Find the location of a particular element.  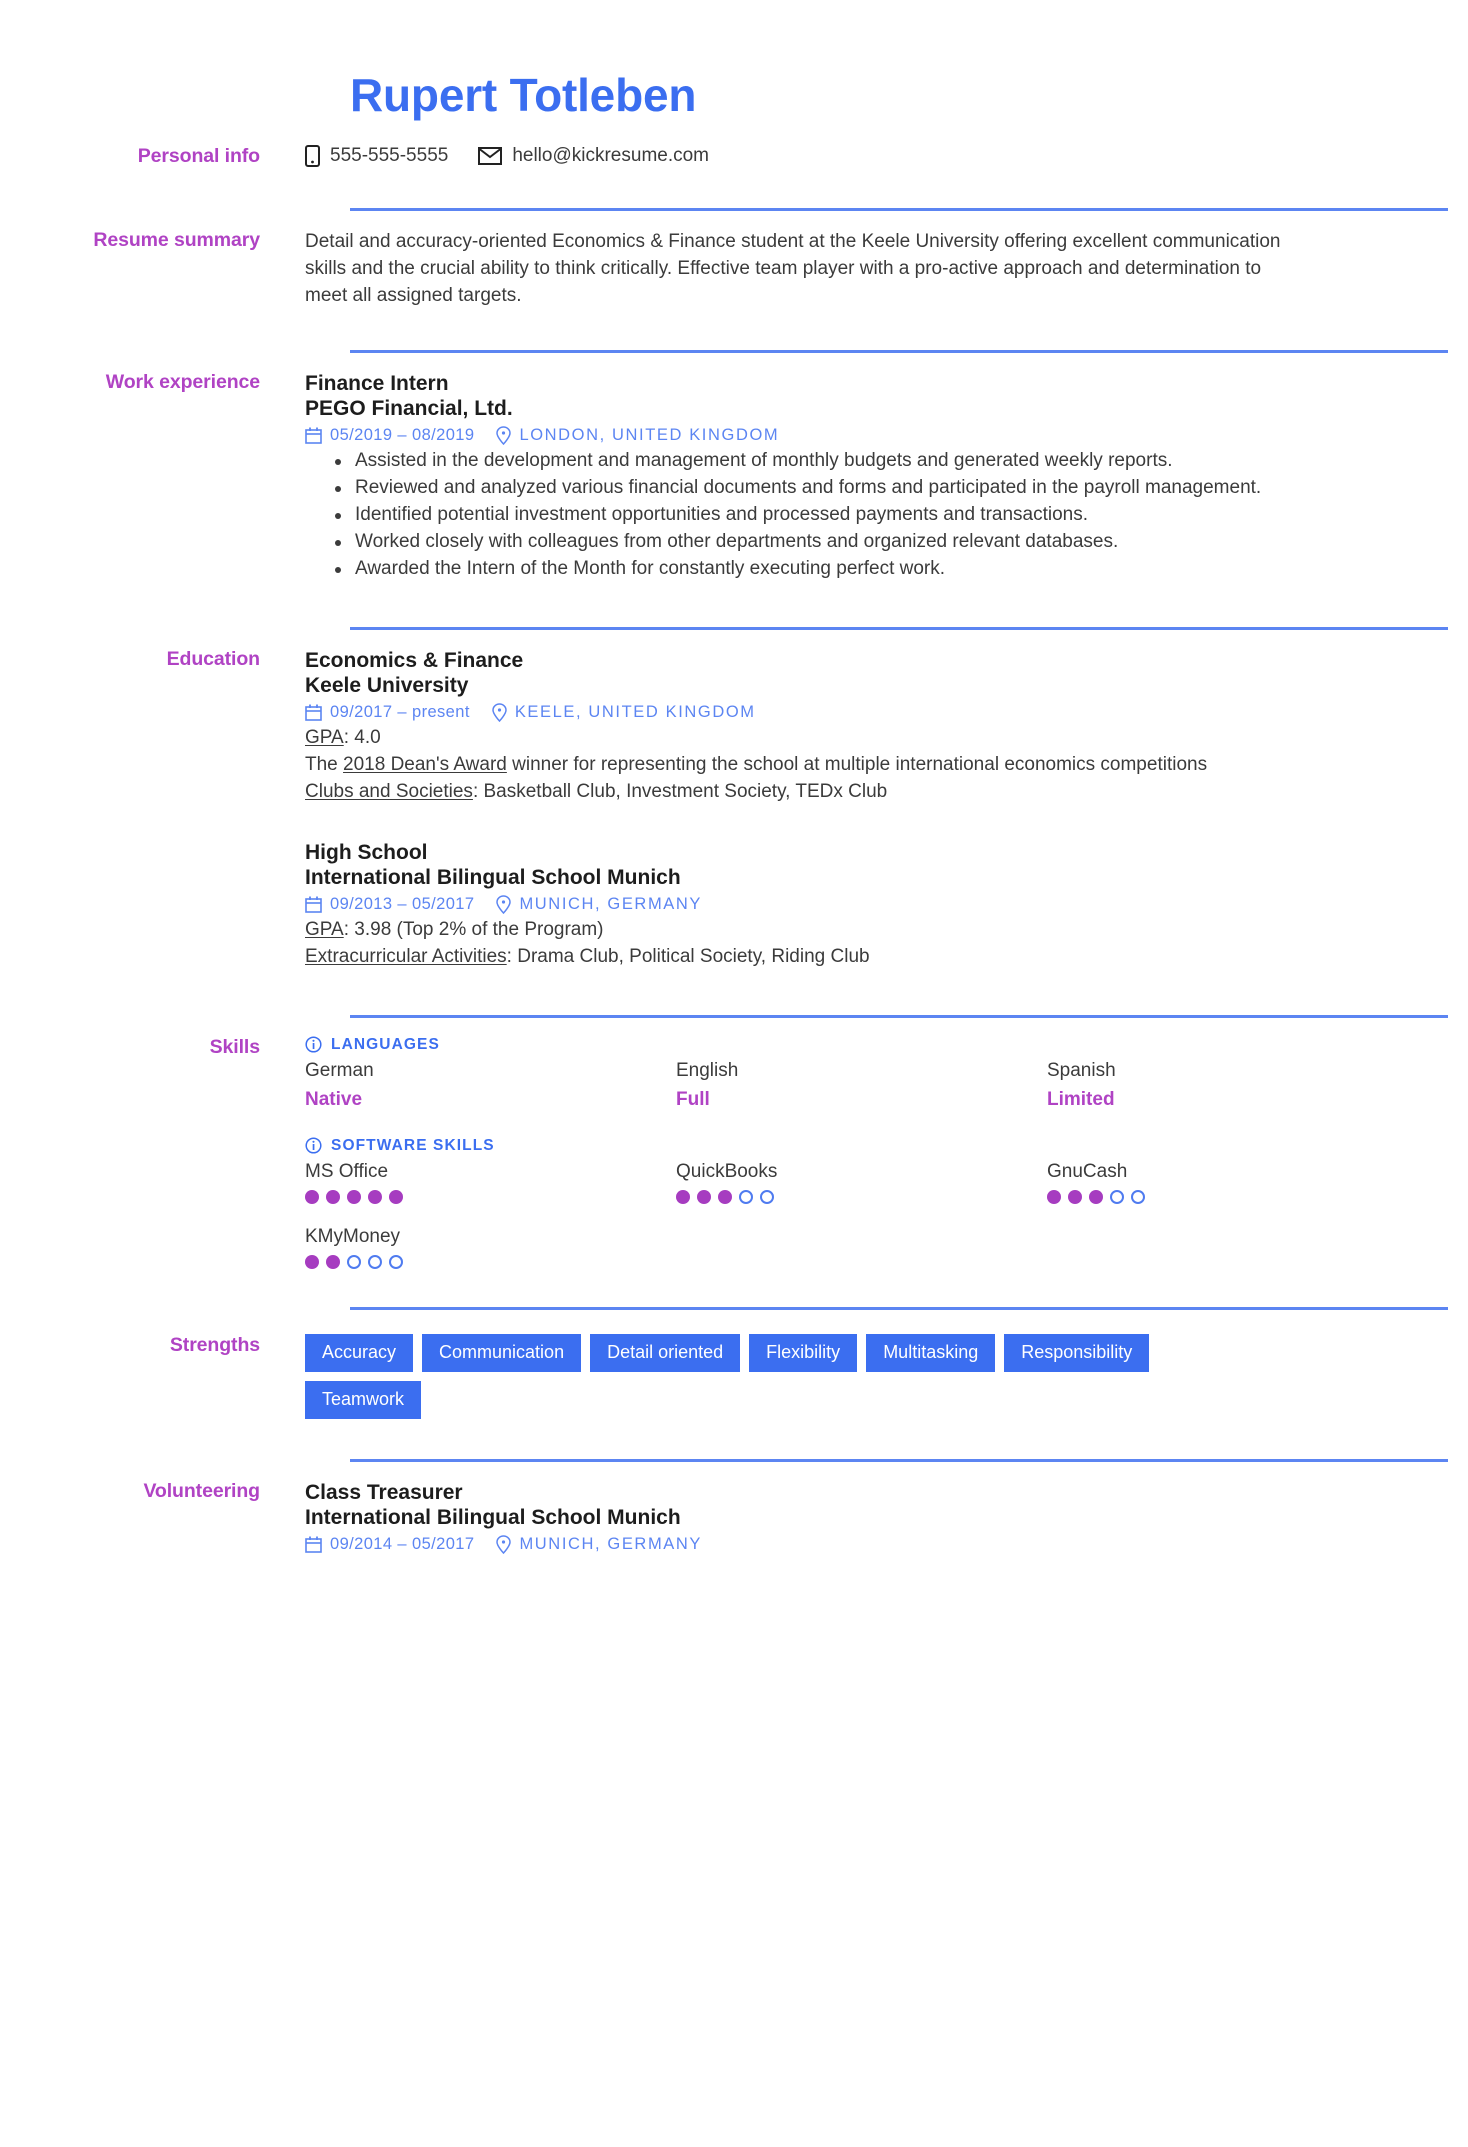

volunteering-meta: 09/2014 – 05/2017 MUNICH, GERMANY is located at coordinates (861, 1545).